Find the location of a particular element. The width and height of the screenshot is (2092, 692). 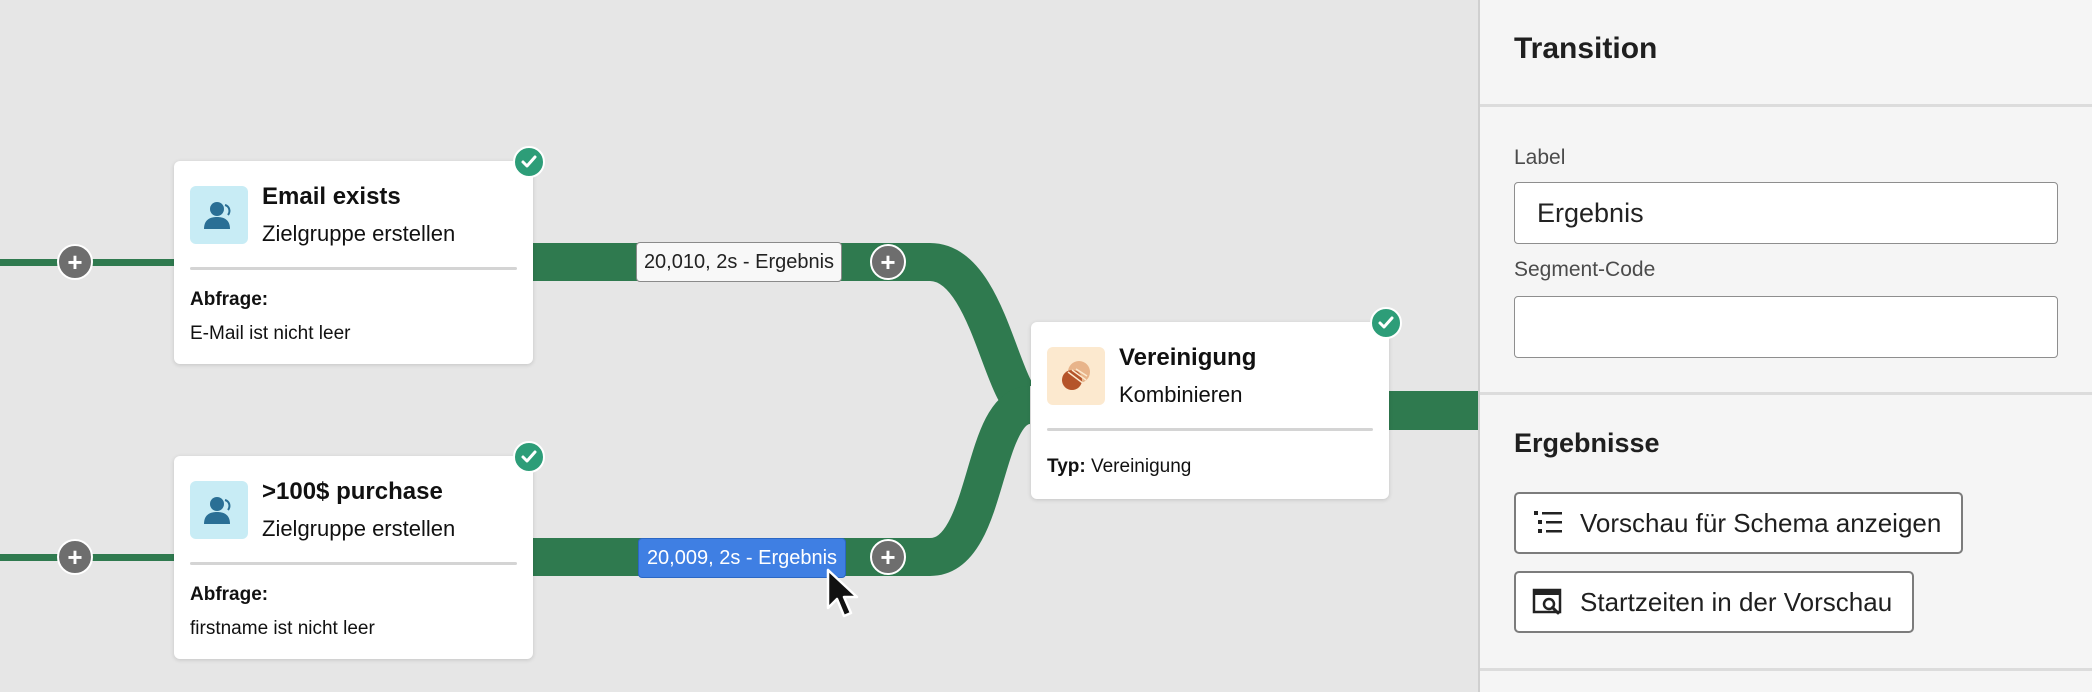

union-type: Typ: Vereinigung is located at coordinates (1119, 467).